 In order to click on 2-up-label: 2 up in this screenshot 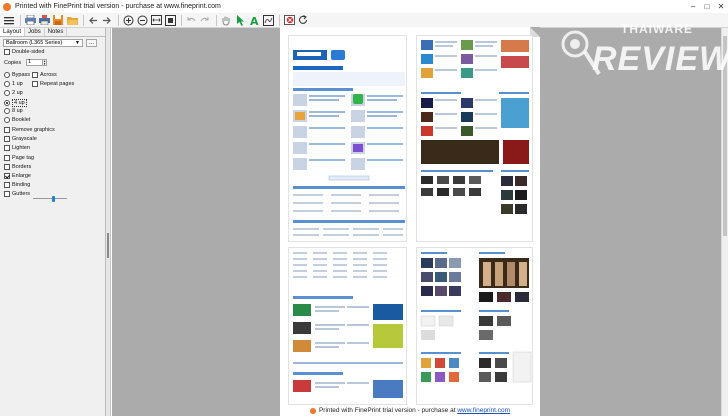, I will do `click(17, 93)`.